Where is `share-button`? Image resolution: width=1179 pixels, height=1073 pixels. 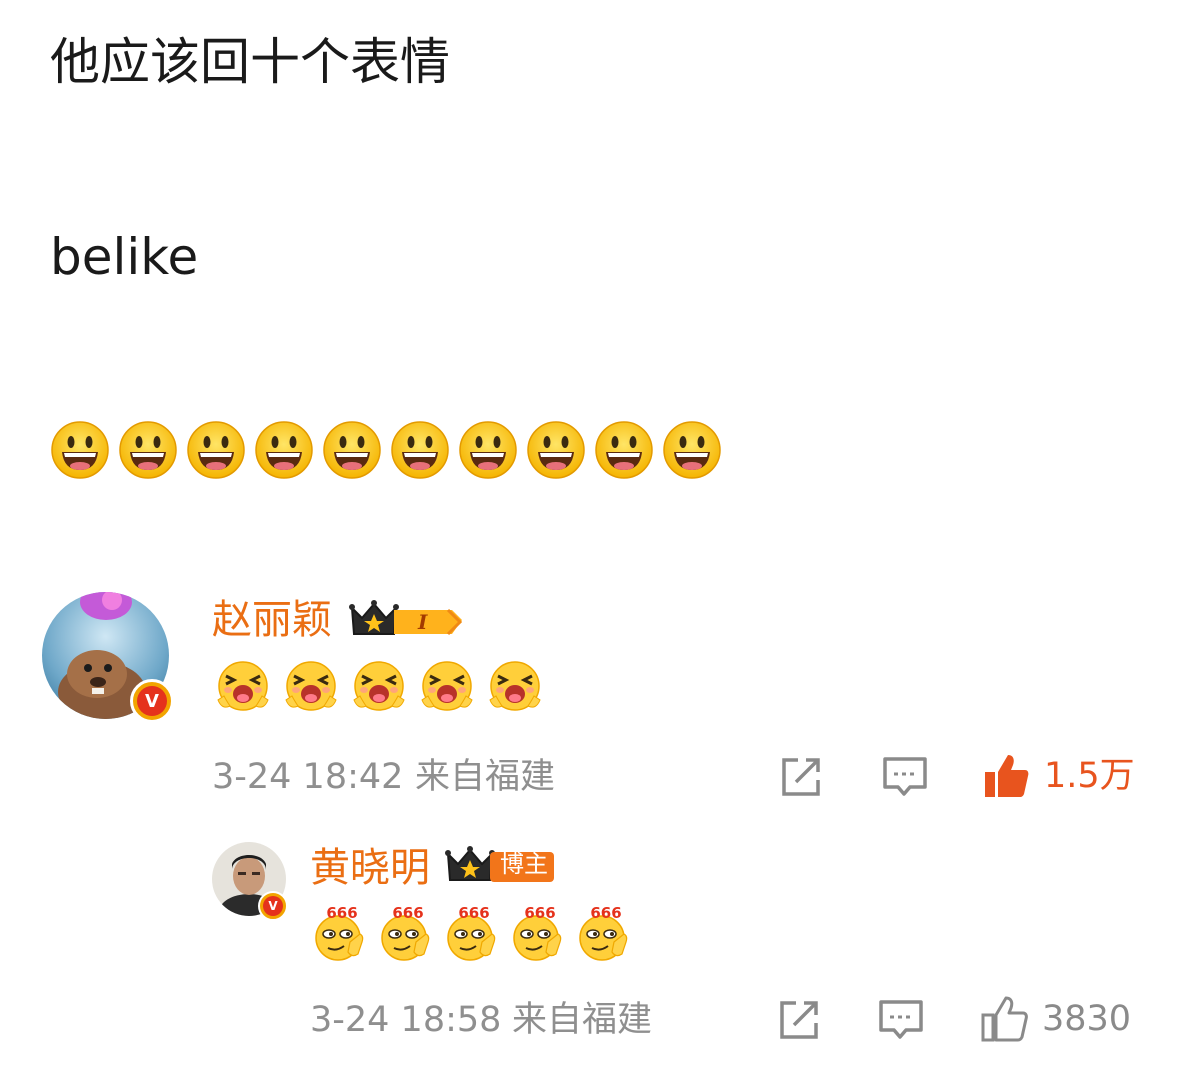
share-button is located at coordinates (801, 779).